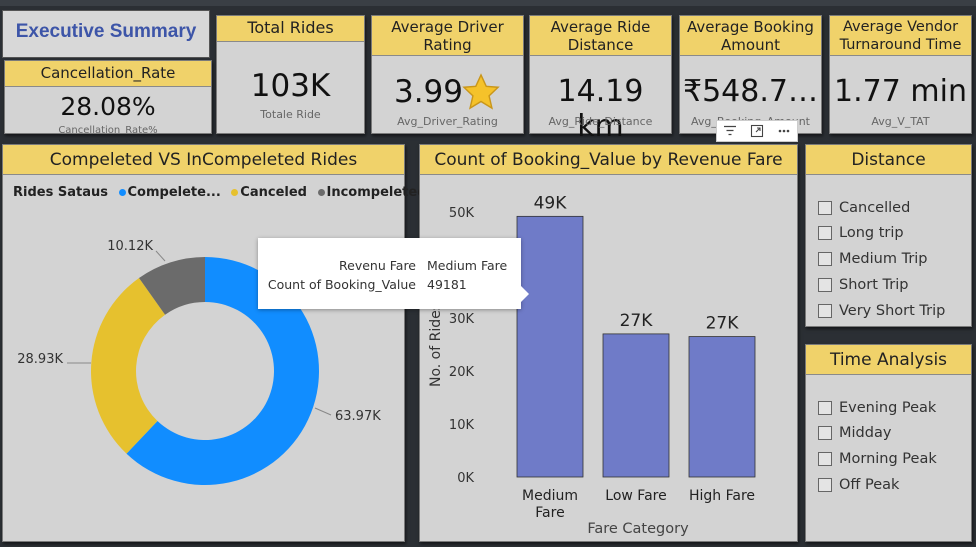 The height and width of the screenshot is (547, 976). What do you see at coordinates (874, 285) in the screenshot?
I see `slicer-item-label: Short Trip` at bounding box center [874, 285].